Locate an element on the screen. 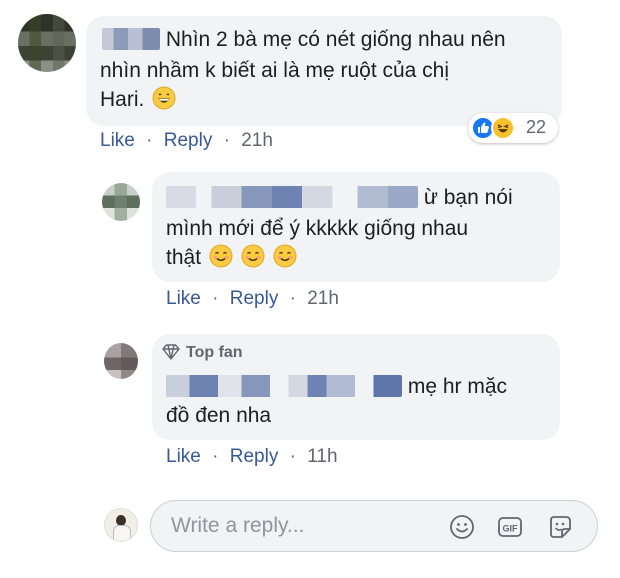 This screenshot has width=620, height=578. reply-line-1: mẹ hr mặc is located at coordinates (336, 387).